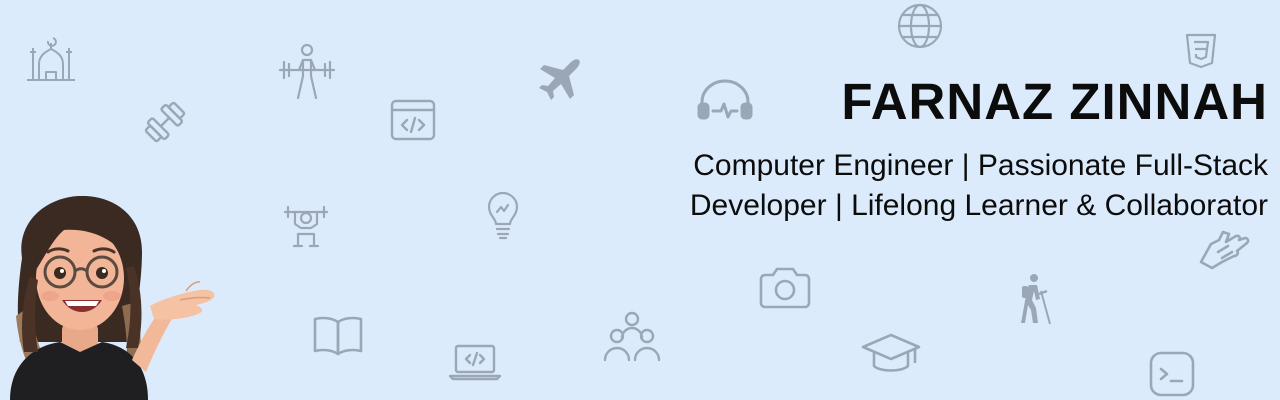 Image resolution: width=1280 pixels, height=400 pixels. What do you see at coordinates (559, 80) in the screenshot?
I see `airplane-icon` at bounding box center [559, 80].